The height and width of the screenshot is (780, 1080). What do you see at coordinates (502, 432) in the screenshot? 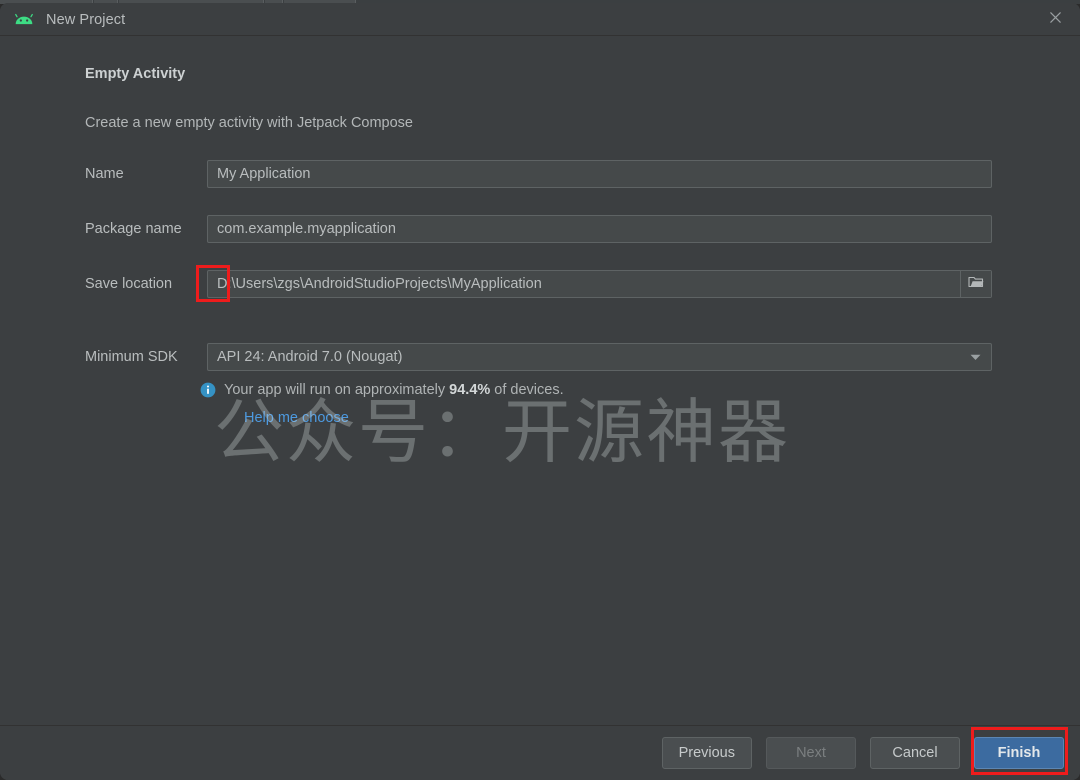
I see `watermark-text: 公众号：开源神器` at bounding box center [502, 432].